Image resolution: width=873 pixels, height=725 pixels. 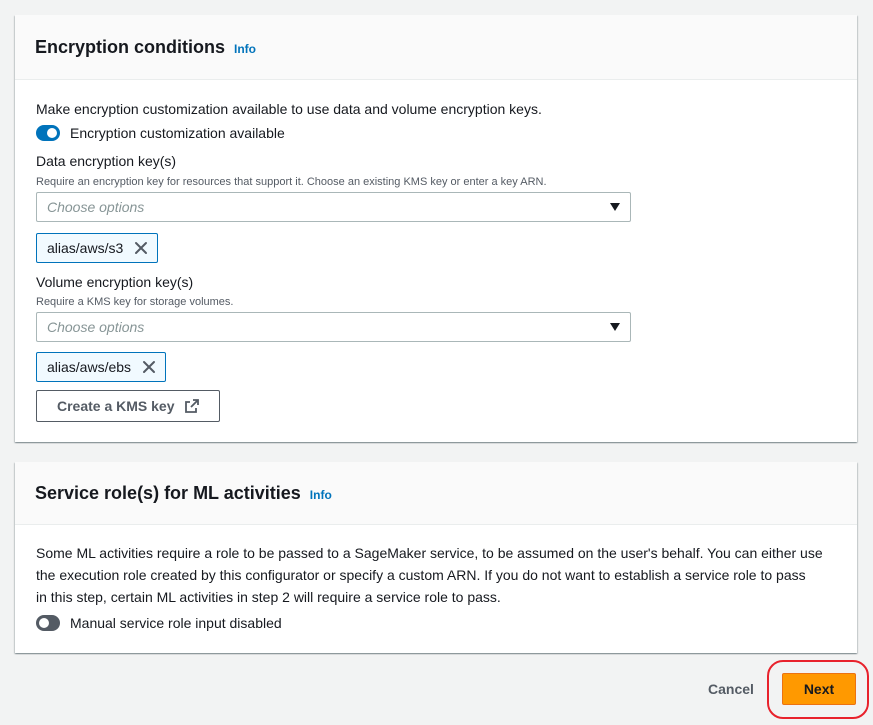 What do you see at coordinates (130, 46) in the screenshot?
I see `encryption-panel-title: Encryption conditions` at bounding box center [130, 46].